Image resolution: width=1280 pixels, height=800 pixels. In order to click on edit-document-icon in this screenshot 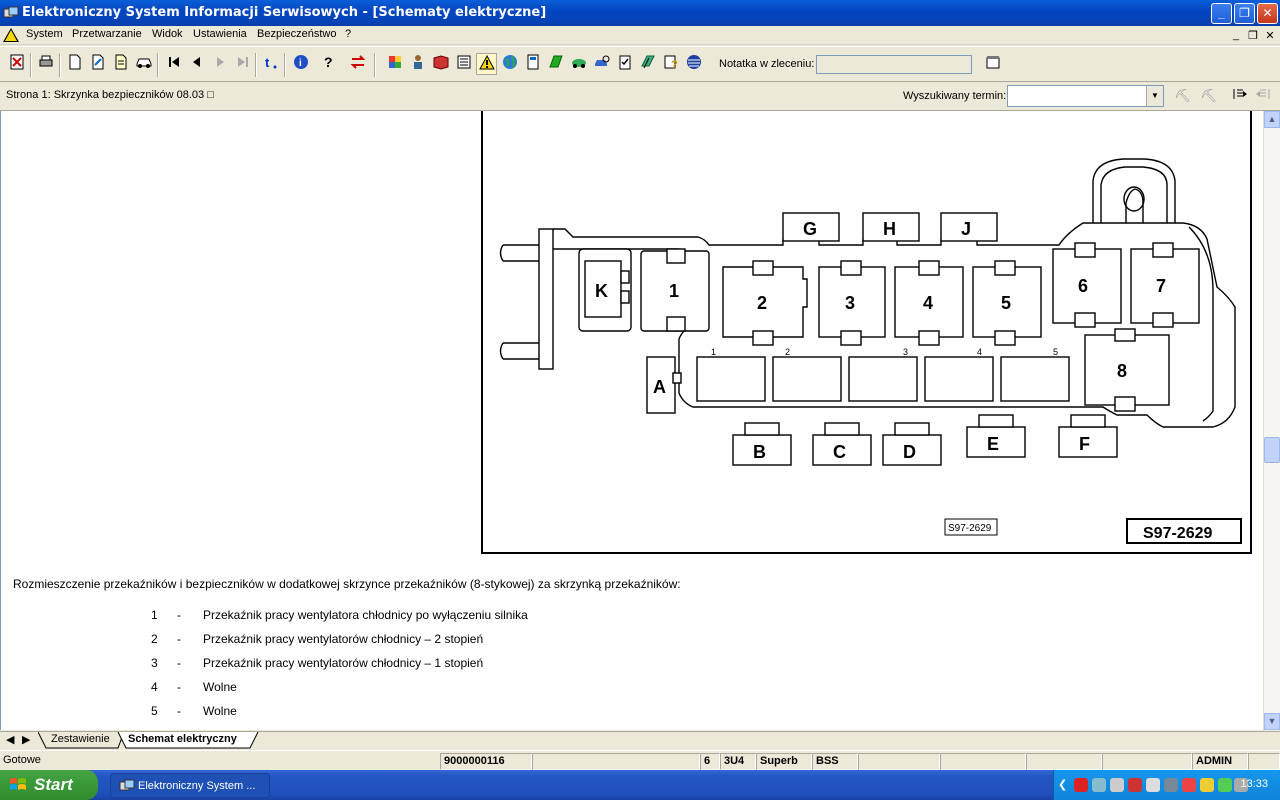, I will do `click(97, 64)`.